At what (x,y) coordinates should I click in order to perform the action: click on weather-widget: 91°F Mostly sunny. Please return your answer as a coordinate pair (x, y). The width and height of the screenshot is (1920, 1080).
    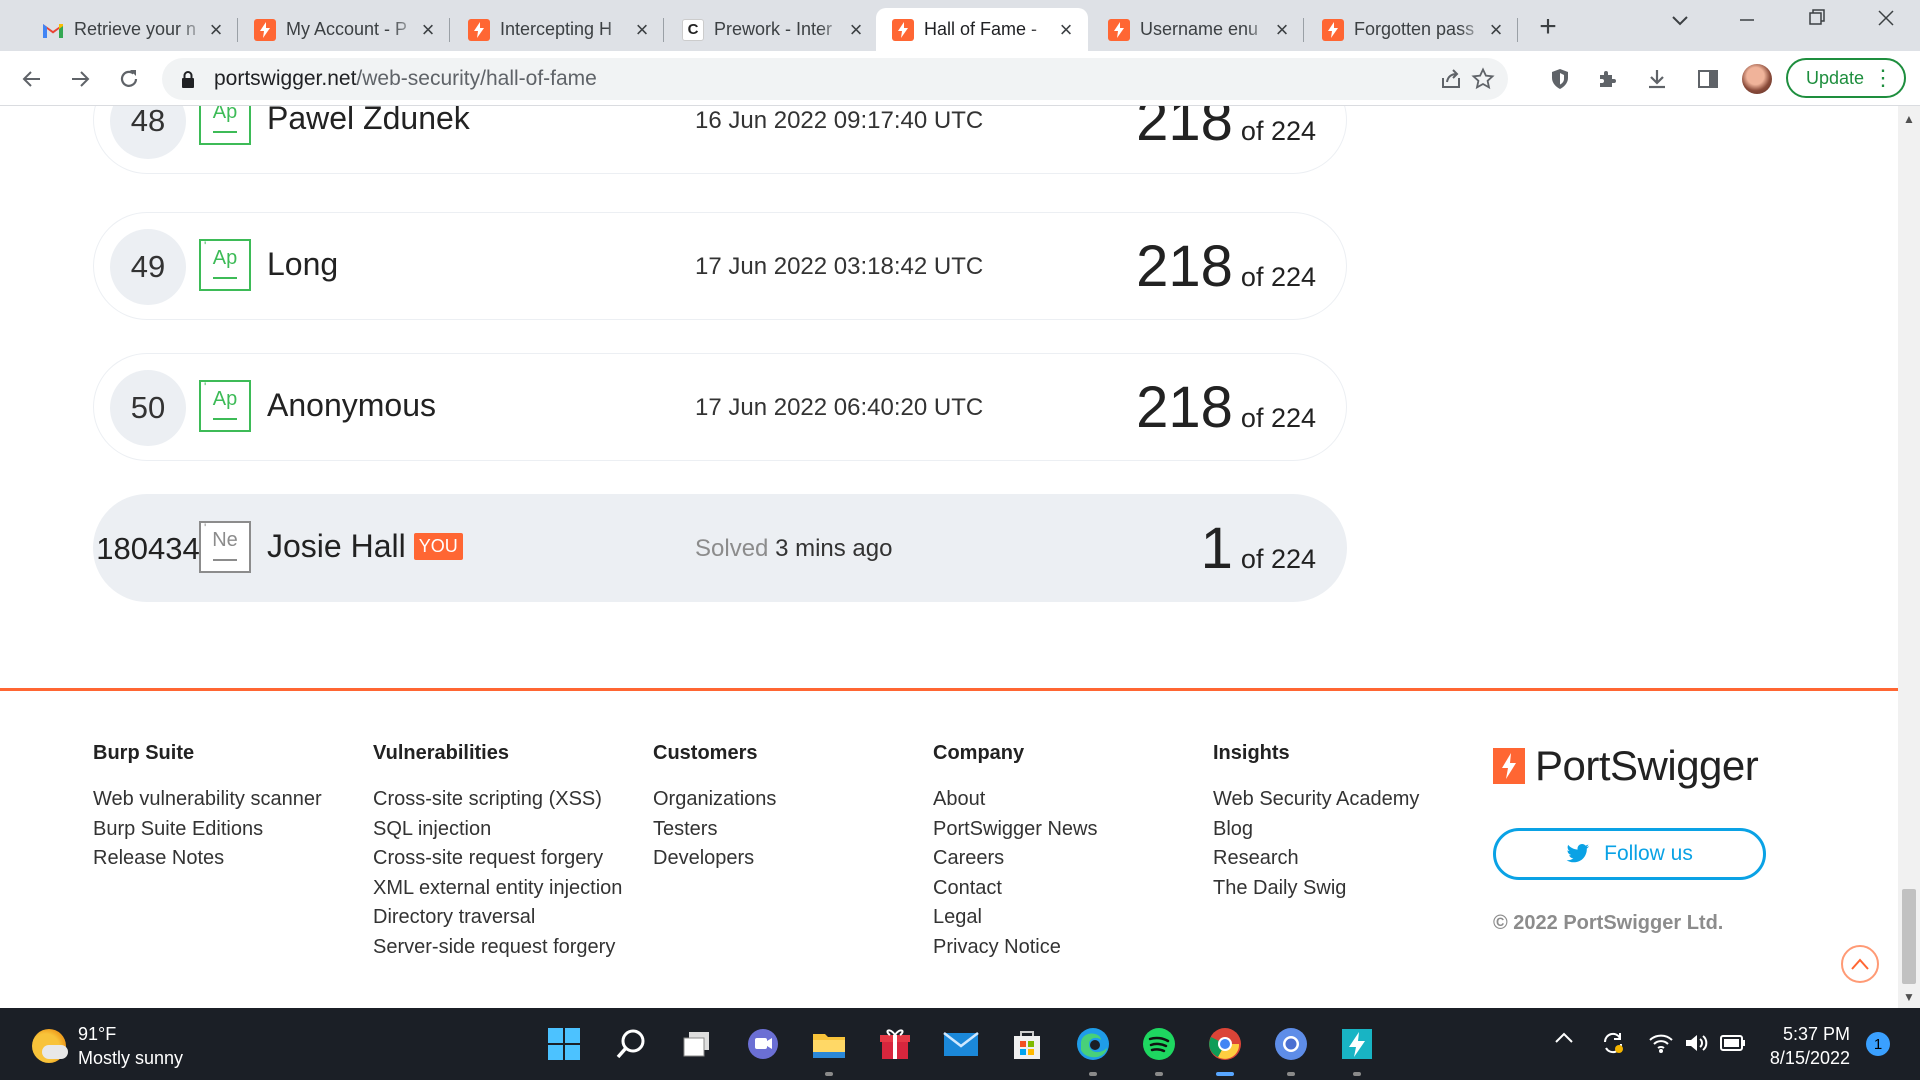
    Looking at the image, I should click on (107, 1046).